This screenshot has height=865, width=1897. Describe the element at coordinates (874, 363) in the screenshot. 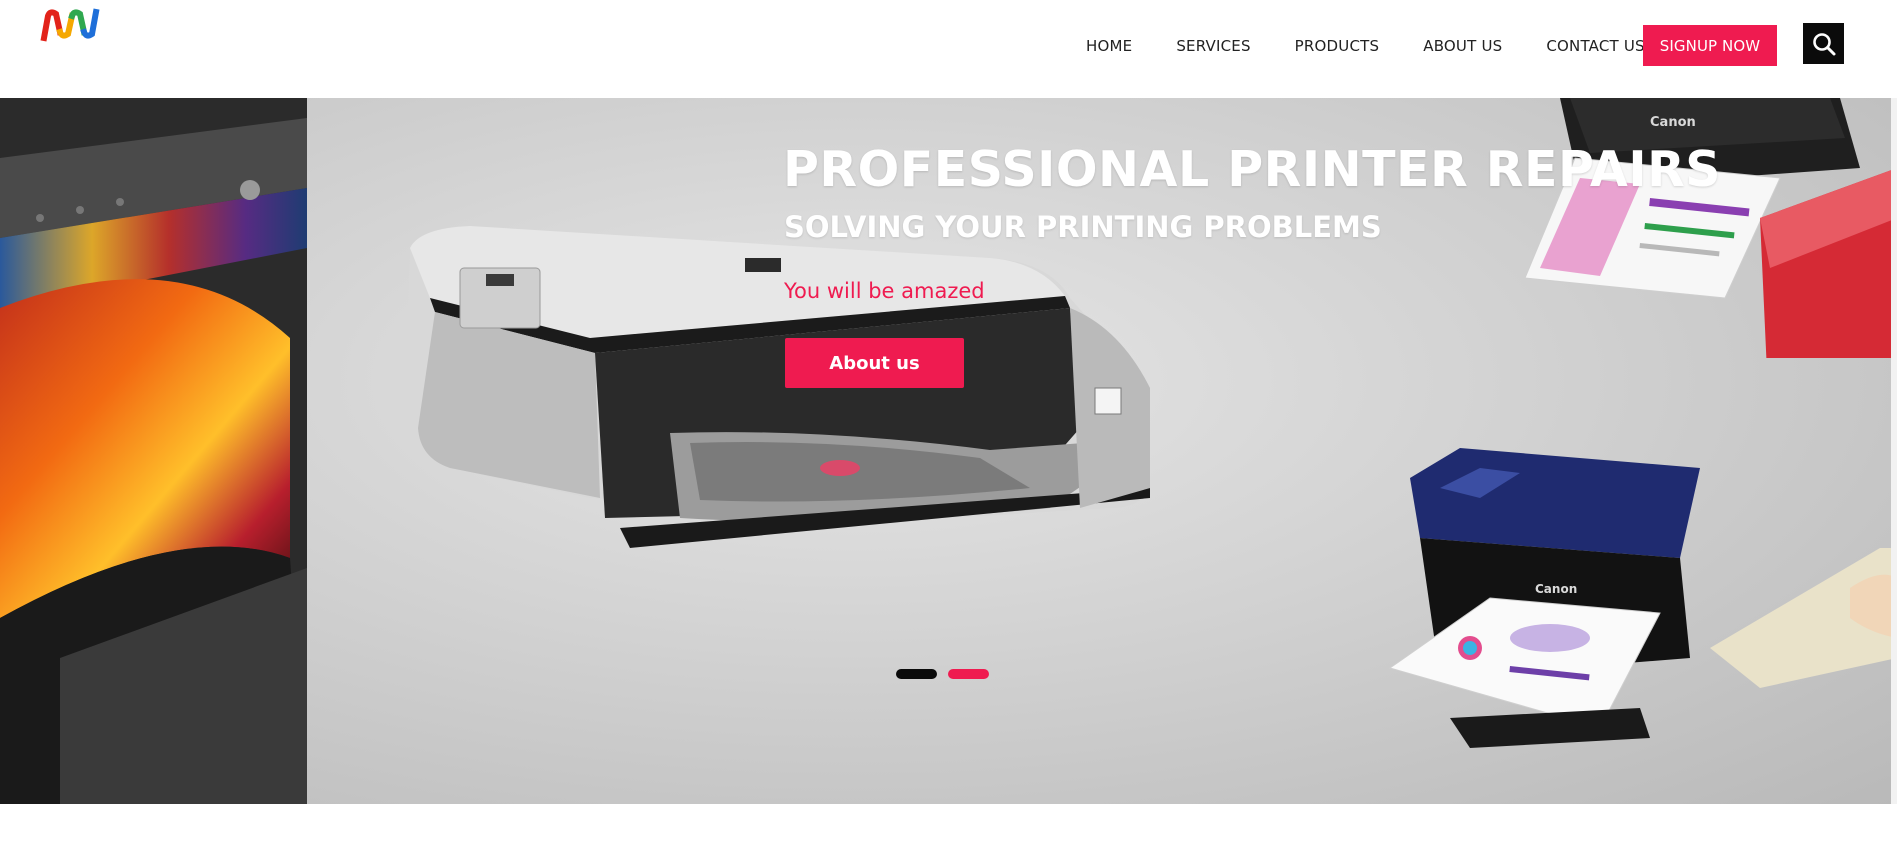

I see `about-us-button: About us` at that location.